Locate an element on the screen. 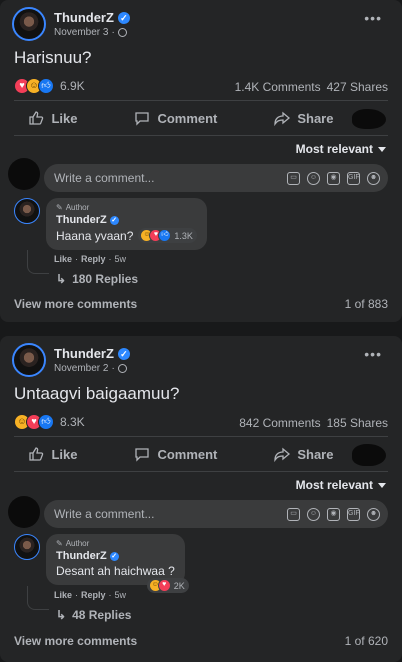  comment-text: Desant ah haichwaa ? is located at coordinates (115, 571).